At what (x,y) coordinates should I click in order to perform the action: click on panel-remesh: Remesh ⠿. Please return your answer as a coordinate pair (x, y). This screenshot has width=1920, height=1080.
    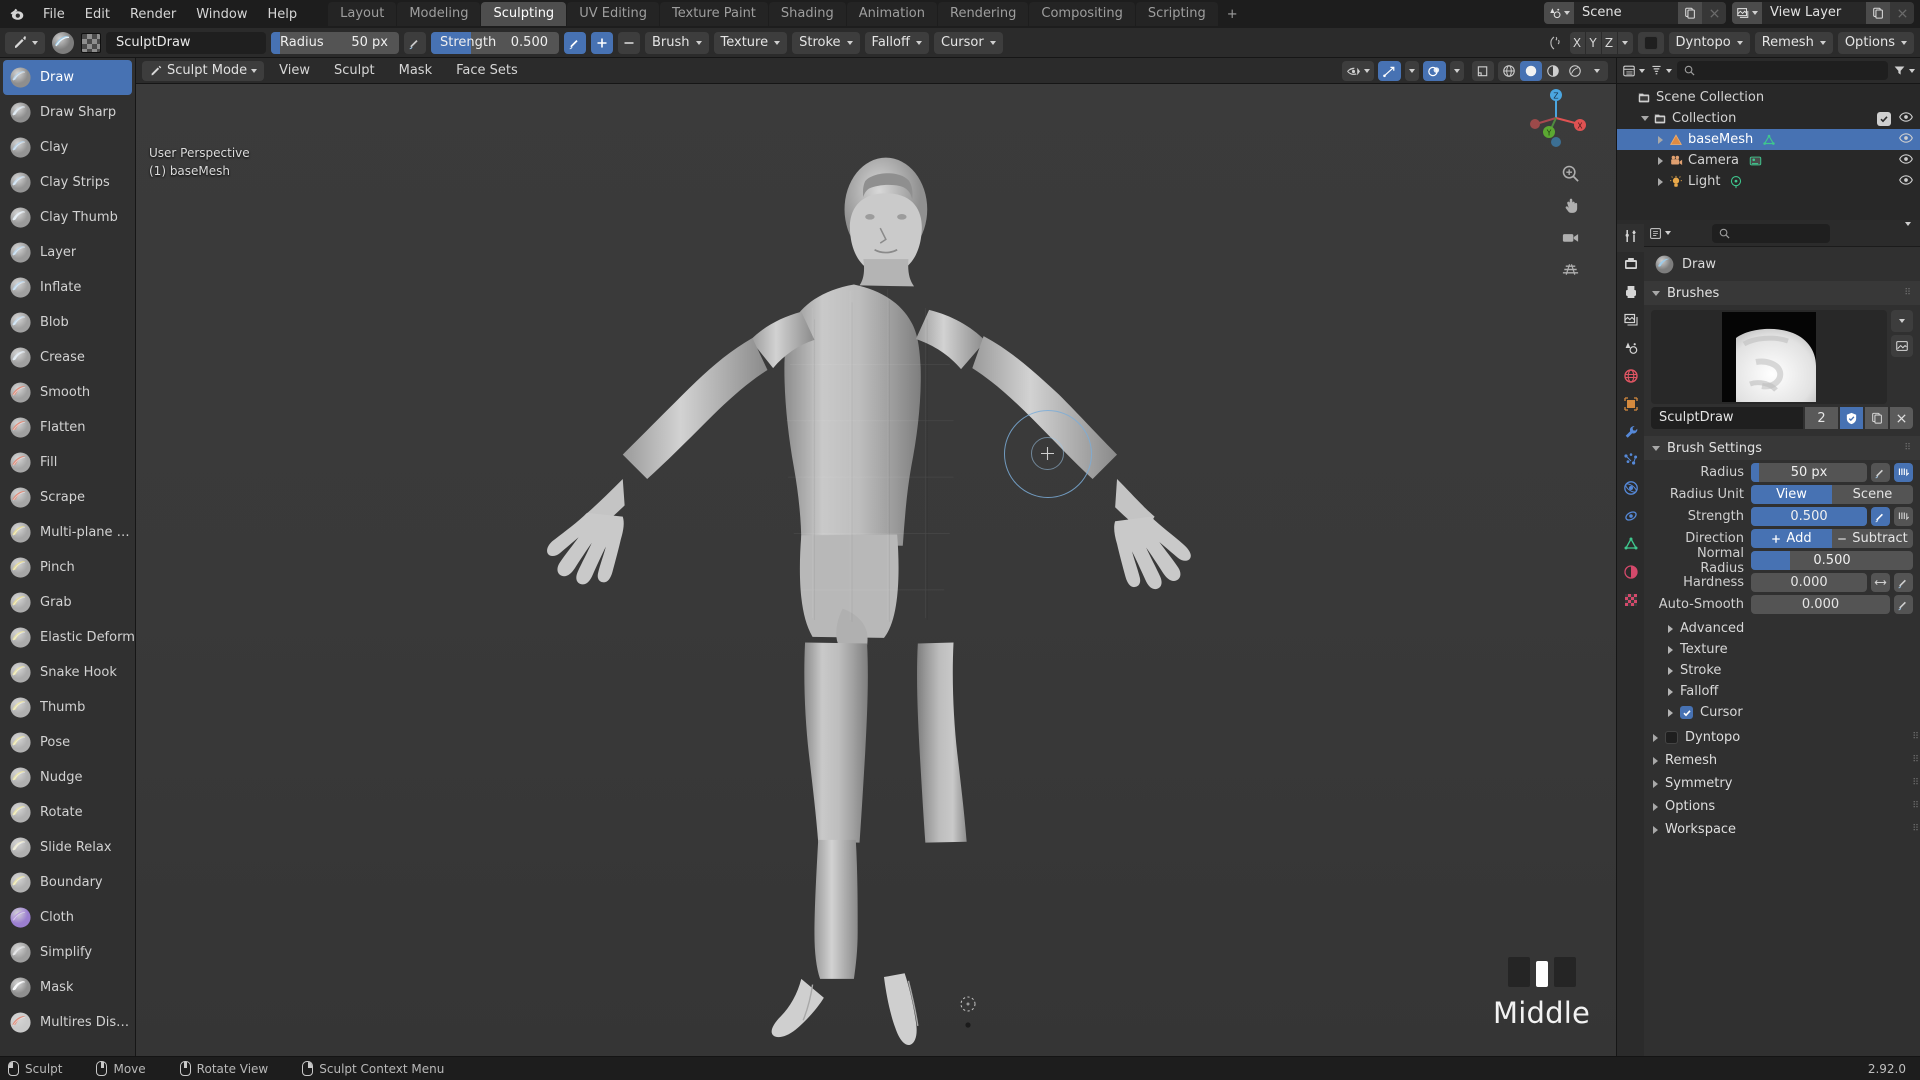
    Looking at the image, I should click on (1782, 760).